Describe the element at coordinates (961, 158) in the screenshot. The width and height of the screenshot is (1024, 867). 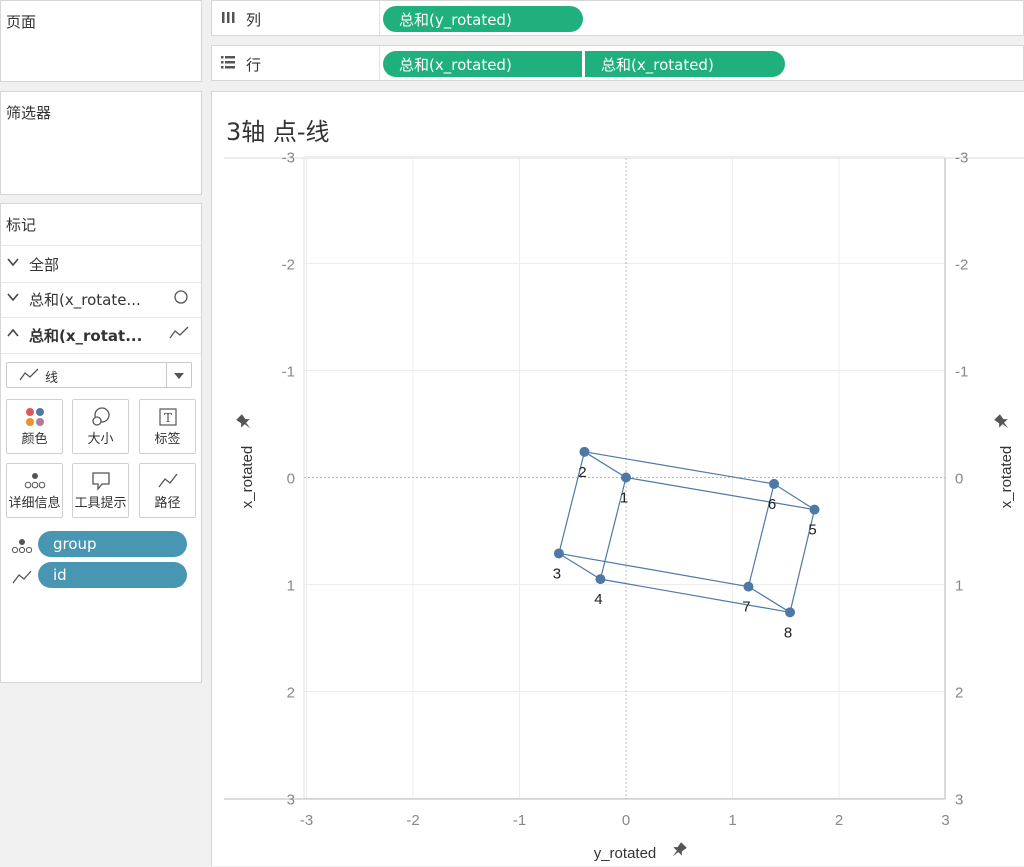
I see `y-tick-label-right: -3` at that location.